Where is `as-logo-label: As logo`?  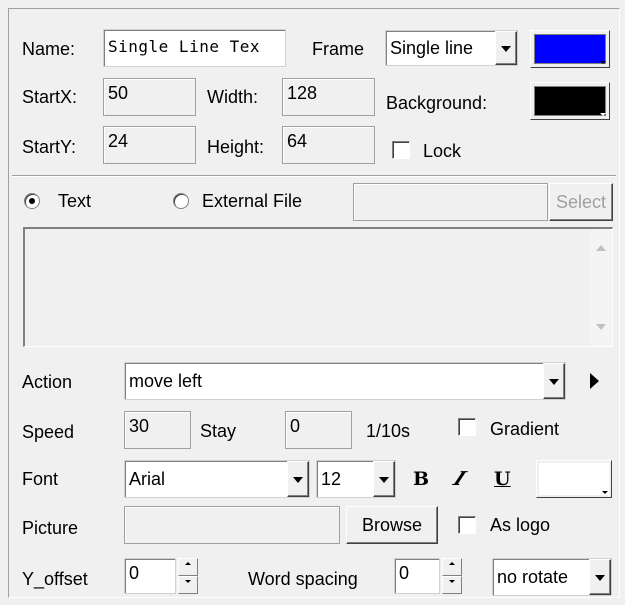 as-logo-label: As logo is located at coordinates (520, 525).